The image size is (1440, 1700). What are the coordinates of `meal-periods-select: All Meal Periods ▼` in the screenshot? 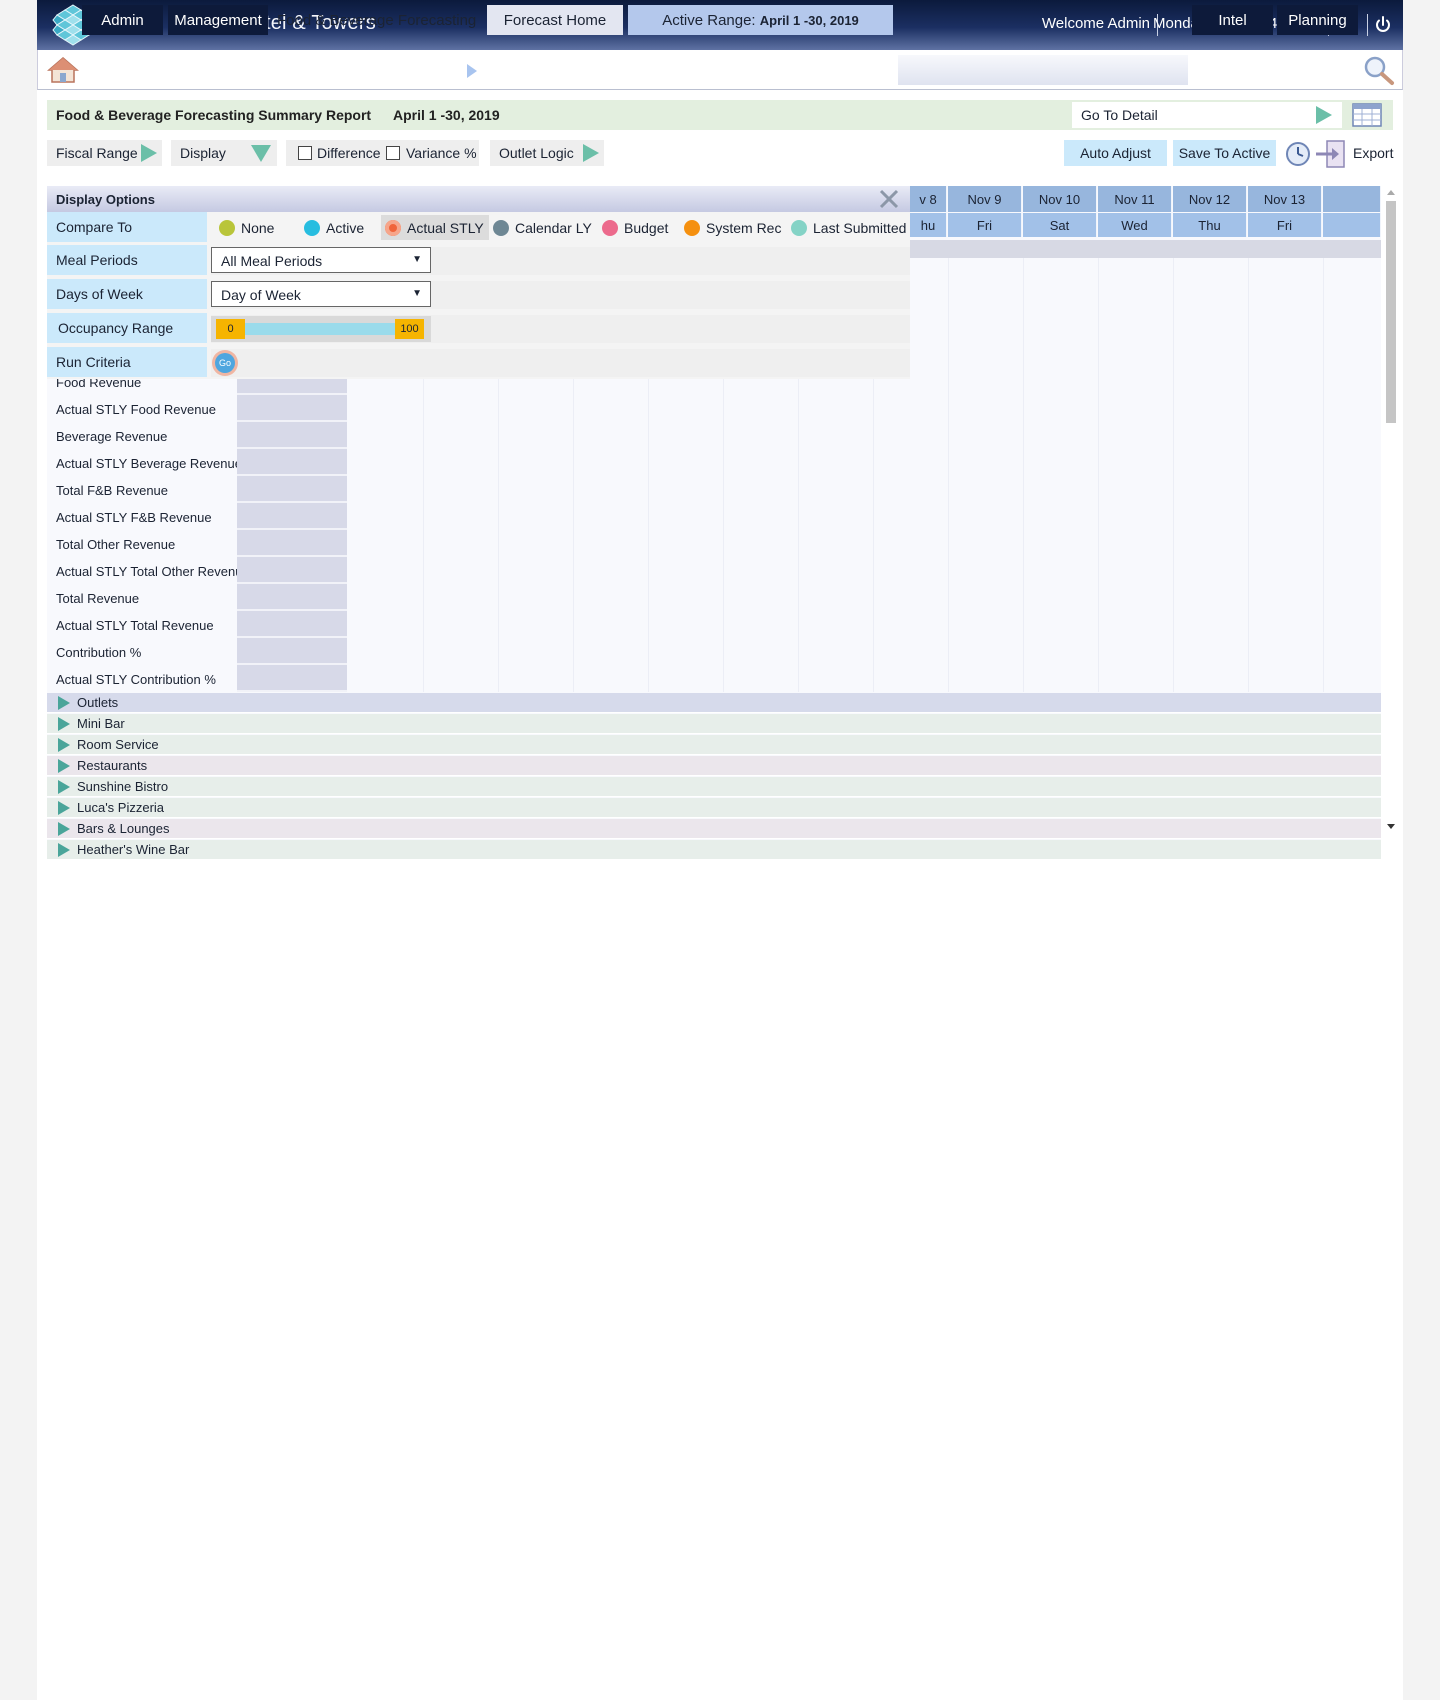 It's located at (321, 260).